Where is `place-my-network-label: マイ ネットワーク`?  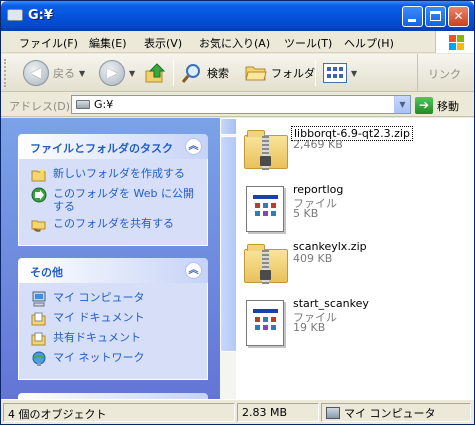
place-my-network-label: マイ ネットワーク is located at coordinates (99, 357).